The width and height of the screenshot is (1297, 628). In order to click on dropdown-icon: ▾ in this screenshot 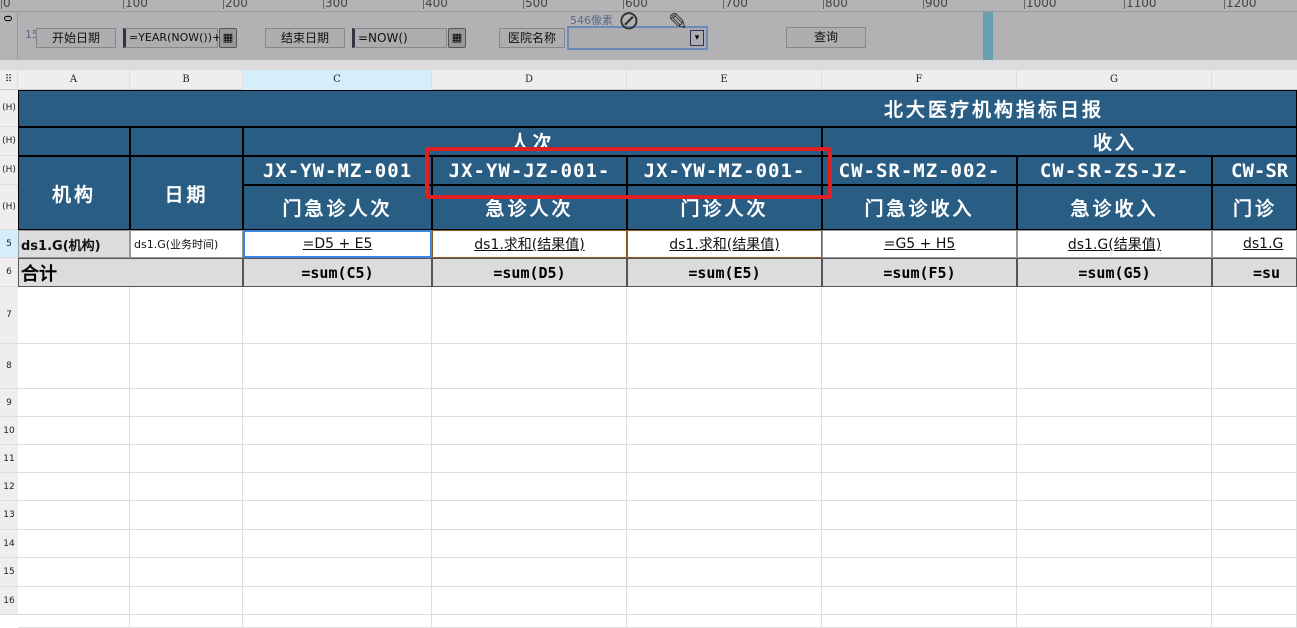, I will do `click(697, 38)`.